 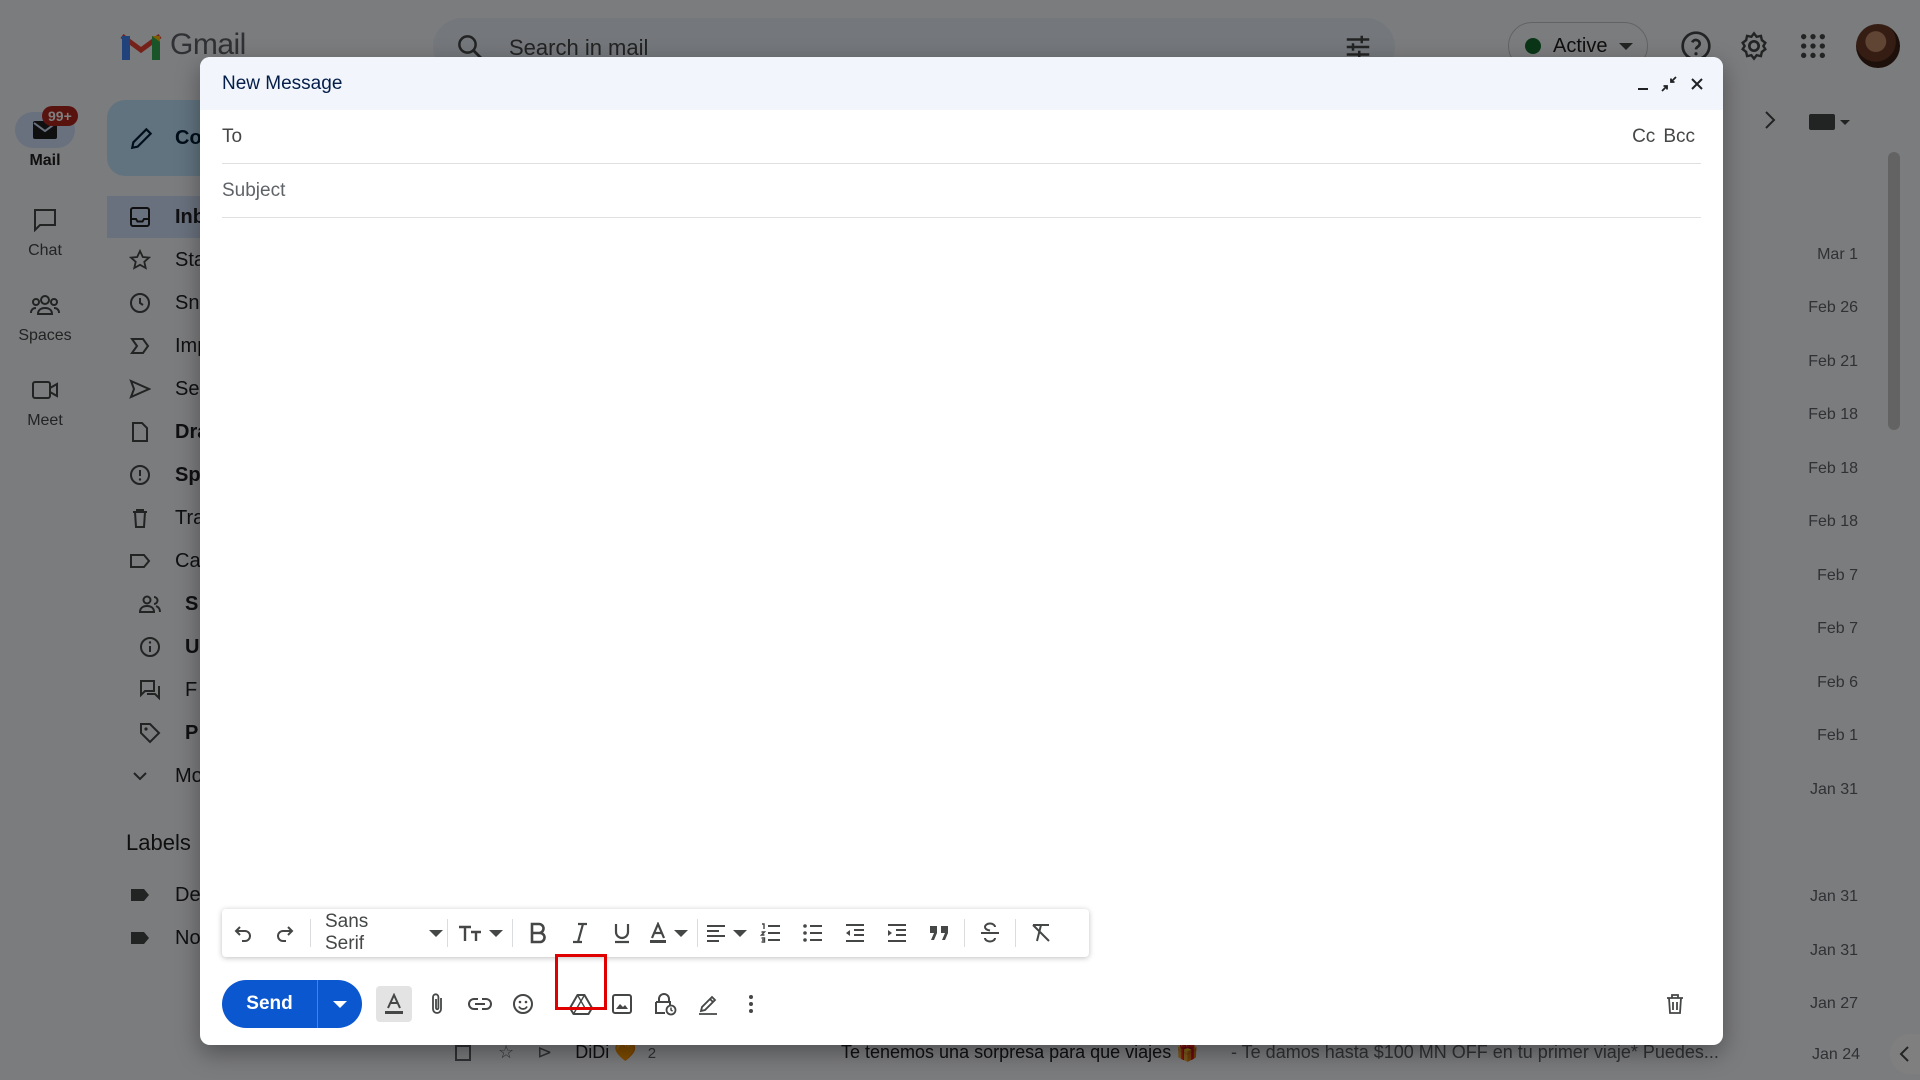 I want to click on to-row: To Cc Bcc, so click(x=961, y=137).